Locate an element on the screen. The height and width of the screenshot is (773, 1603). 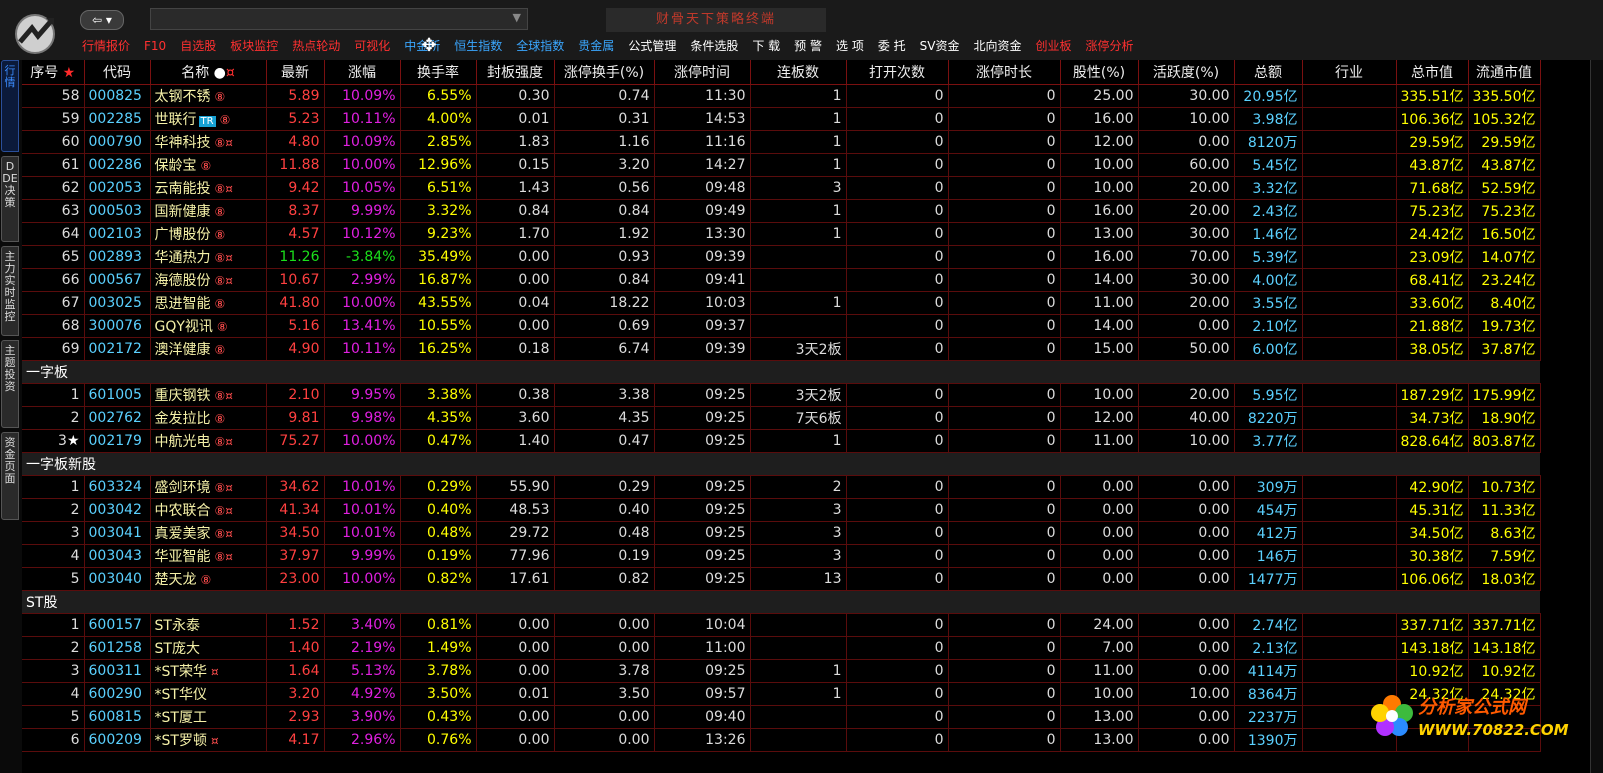
cell-amt: 3.98亿 is located at coordinates (1268, 119).